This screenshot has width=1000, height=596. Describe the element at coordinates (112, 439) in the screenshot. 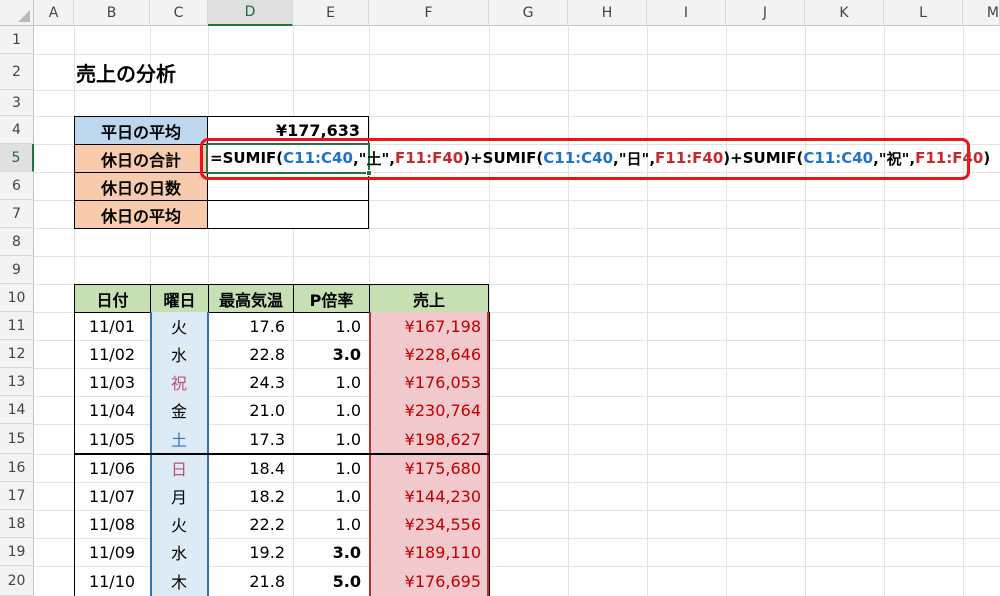

I see `table-cell-date: 11/05` at that location.